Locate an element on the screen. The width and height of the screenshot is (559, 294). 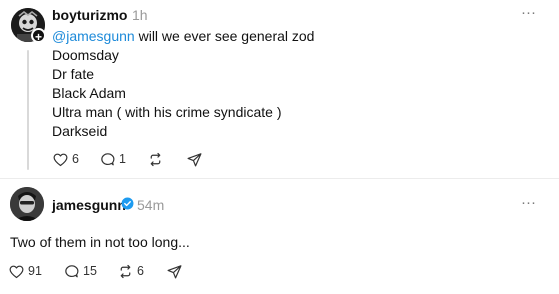
post-text-line: Dr fate is located at coordinates (73, 74).